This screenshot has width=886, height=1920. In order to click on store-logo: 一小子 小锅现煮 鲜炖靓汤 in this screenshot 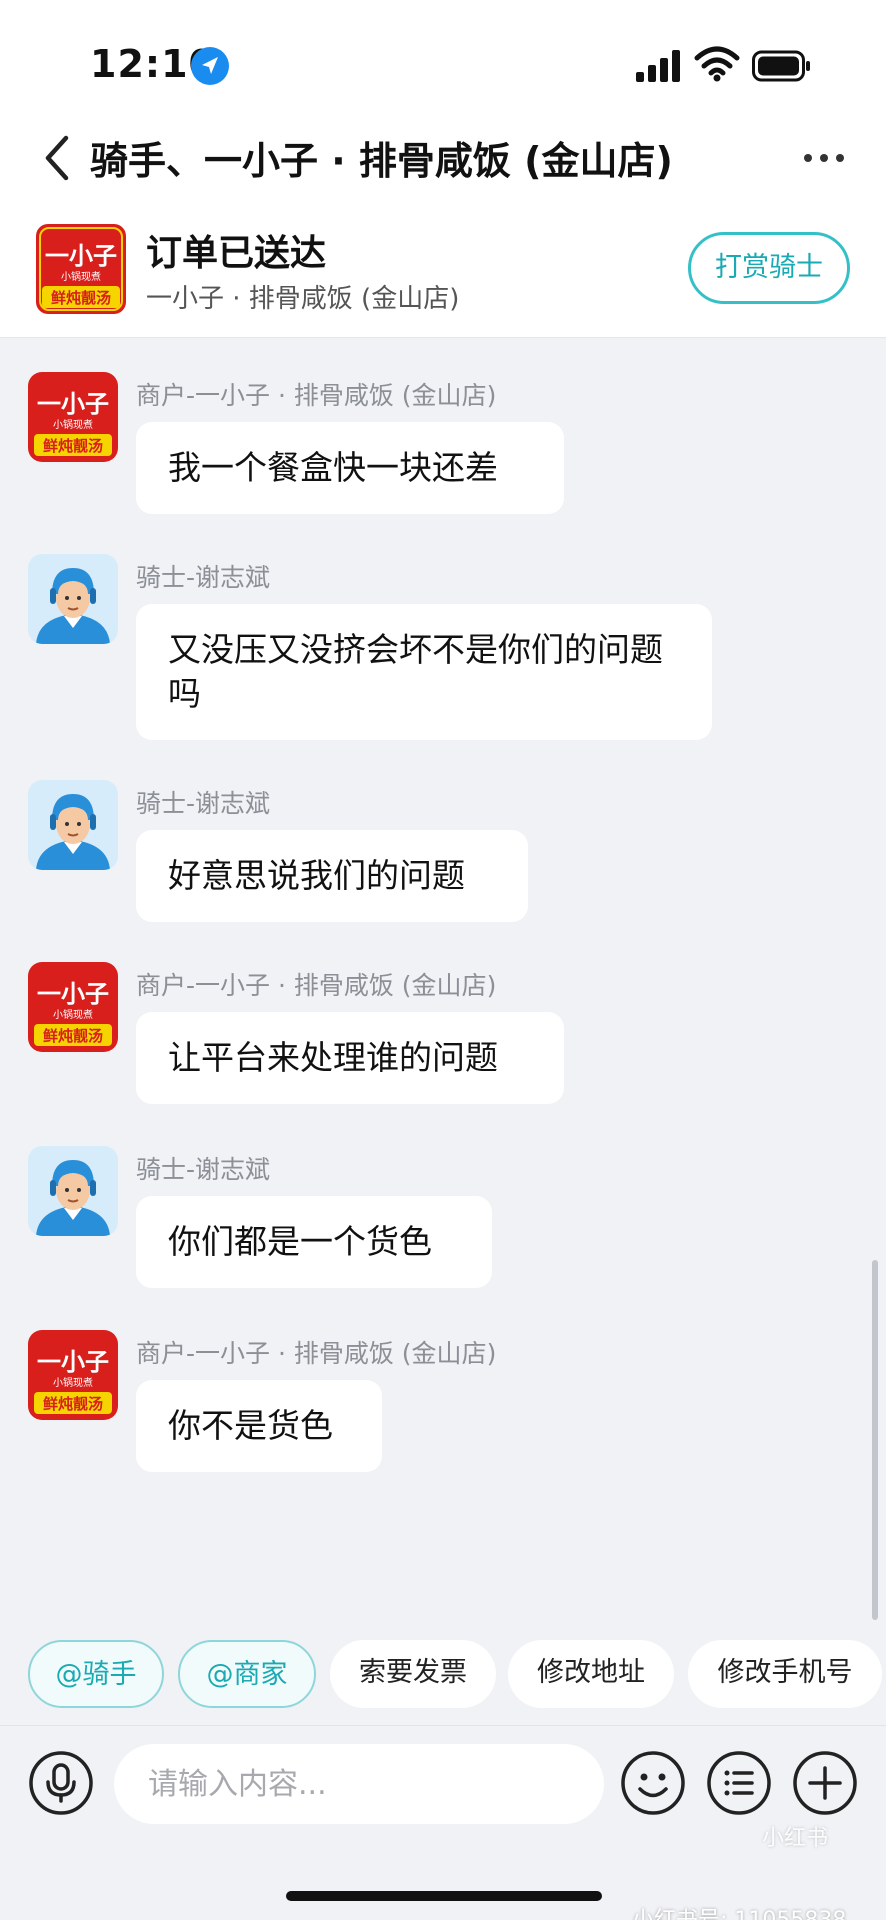, I will do `click(81, 269)`.